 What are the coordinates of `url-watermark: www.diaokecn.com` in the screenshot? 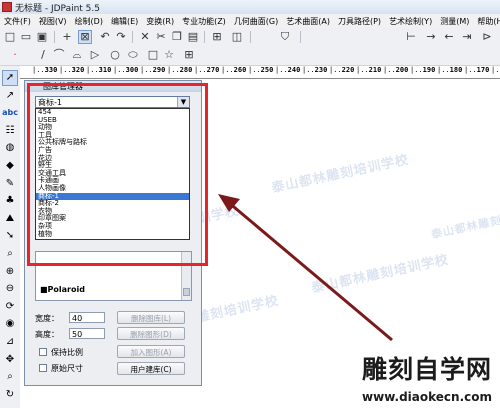 It's located at (427, 397).